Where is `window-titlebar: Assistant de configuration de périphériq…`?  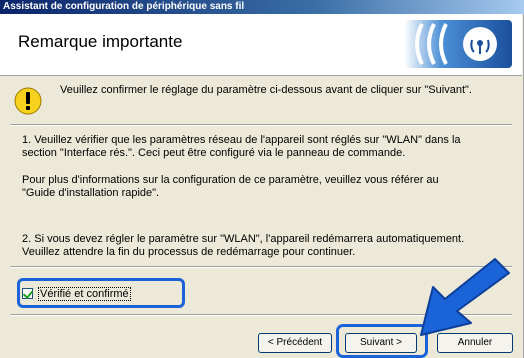
window-titlebar: Assistant de configuration de périphériq… is located at coordinates (262, 7).